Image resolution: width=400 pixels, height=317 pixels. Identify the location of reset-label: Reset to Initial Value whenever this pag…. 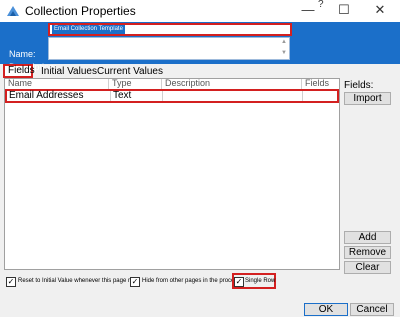
(79, 281).